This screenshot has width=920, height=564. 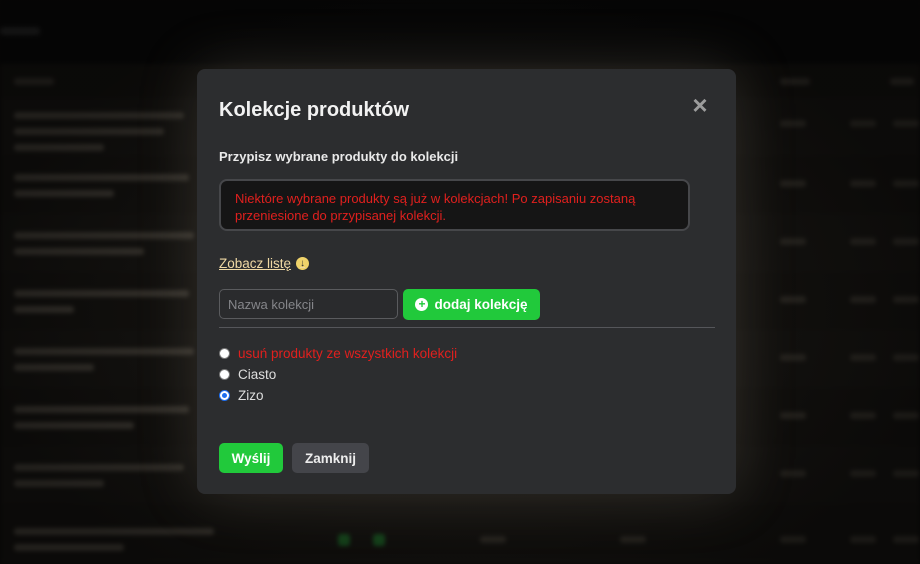 What do you see at coordinates (467, 327) in the screenshot?
I see `divider` at bounding box center [467, 327].